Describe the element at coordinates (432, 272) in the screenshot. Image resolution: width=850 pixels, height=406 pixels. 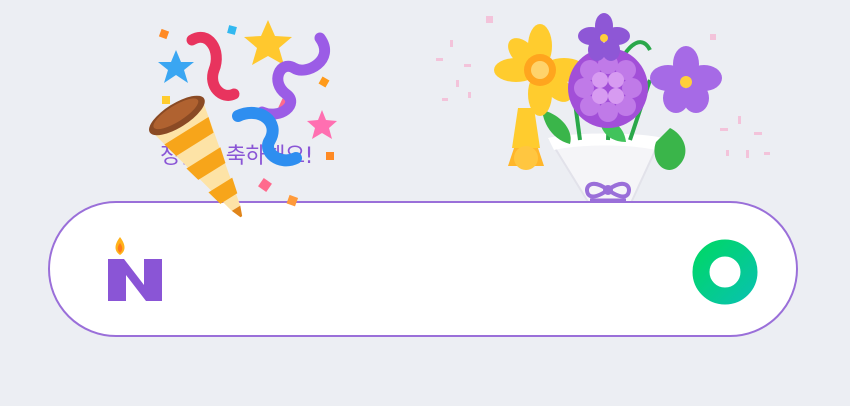
I see `search-input` at that location.